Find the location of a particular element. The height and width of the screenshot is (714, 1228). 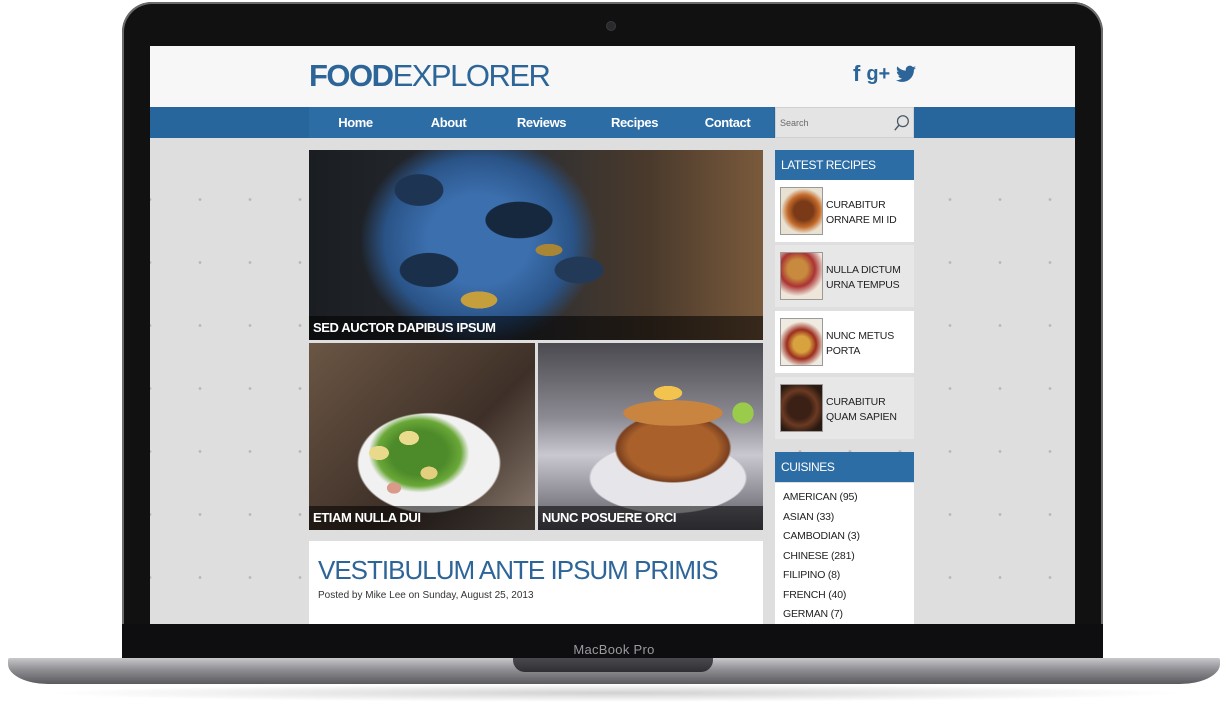

facebook-icon: f is located at coordinates (856, 74).